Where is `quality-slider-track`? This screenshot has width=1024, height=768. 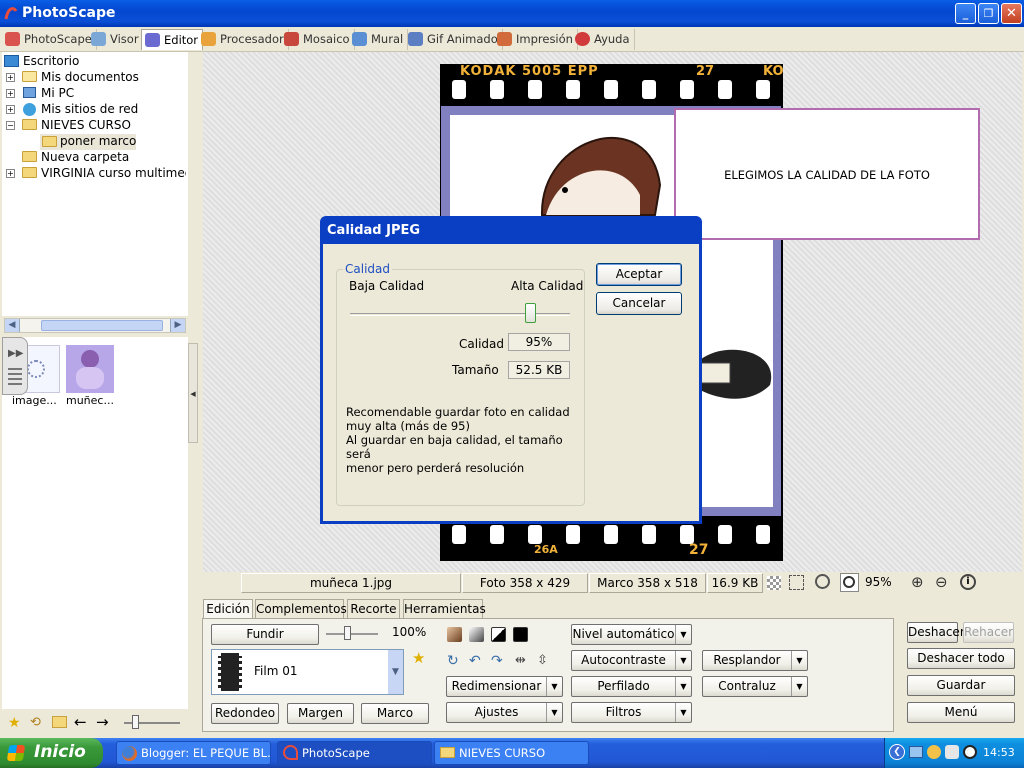 quality-slider-track is located at coordinates (460, 314).